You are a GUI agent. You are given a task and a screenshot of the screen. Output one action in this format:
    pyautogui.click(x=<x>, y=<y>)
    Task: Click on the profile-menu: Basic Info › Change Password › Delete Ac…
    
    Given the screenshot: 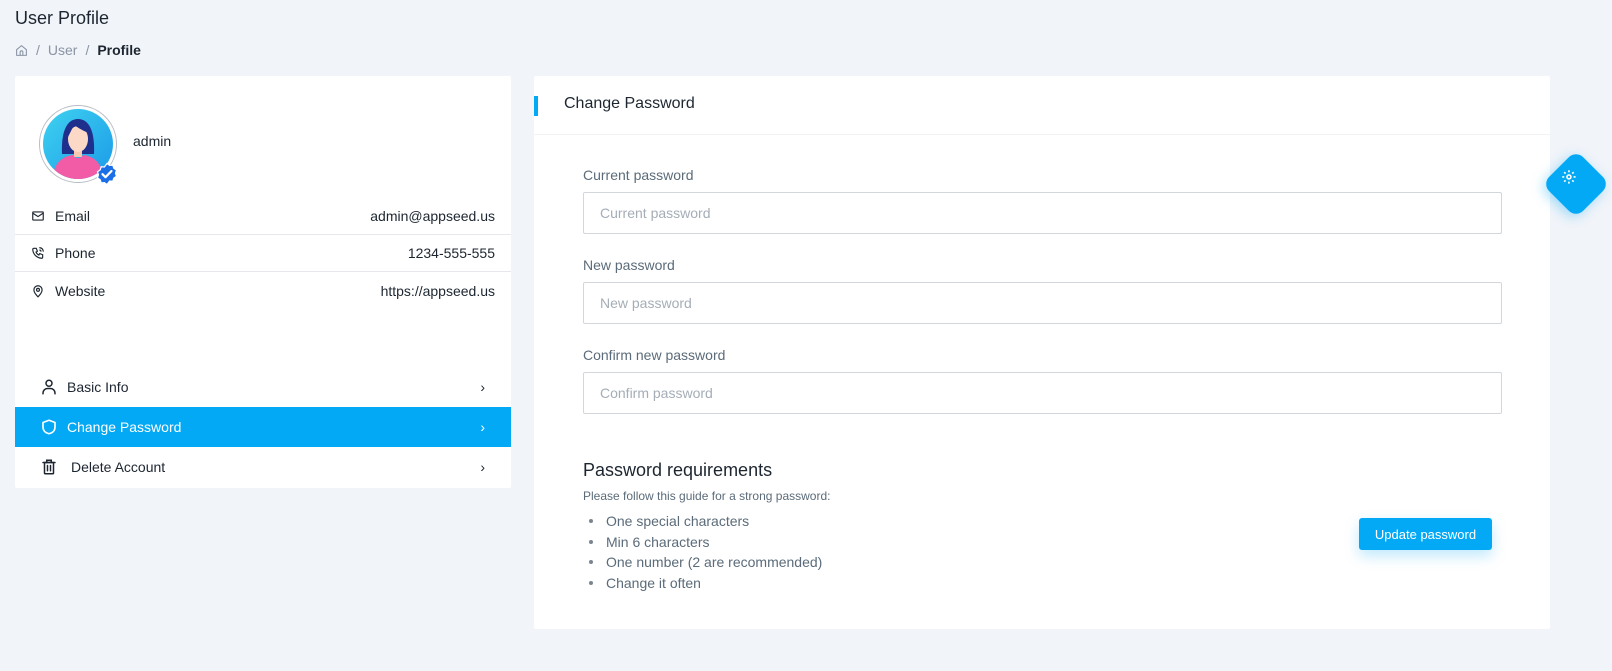 What is the action you would take?
    pyautogui.click(x=263, y=427)
    